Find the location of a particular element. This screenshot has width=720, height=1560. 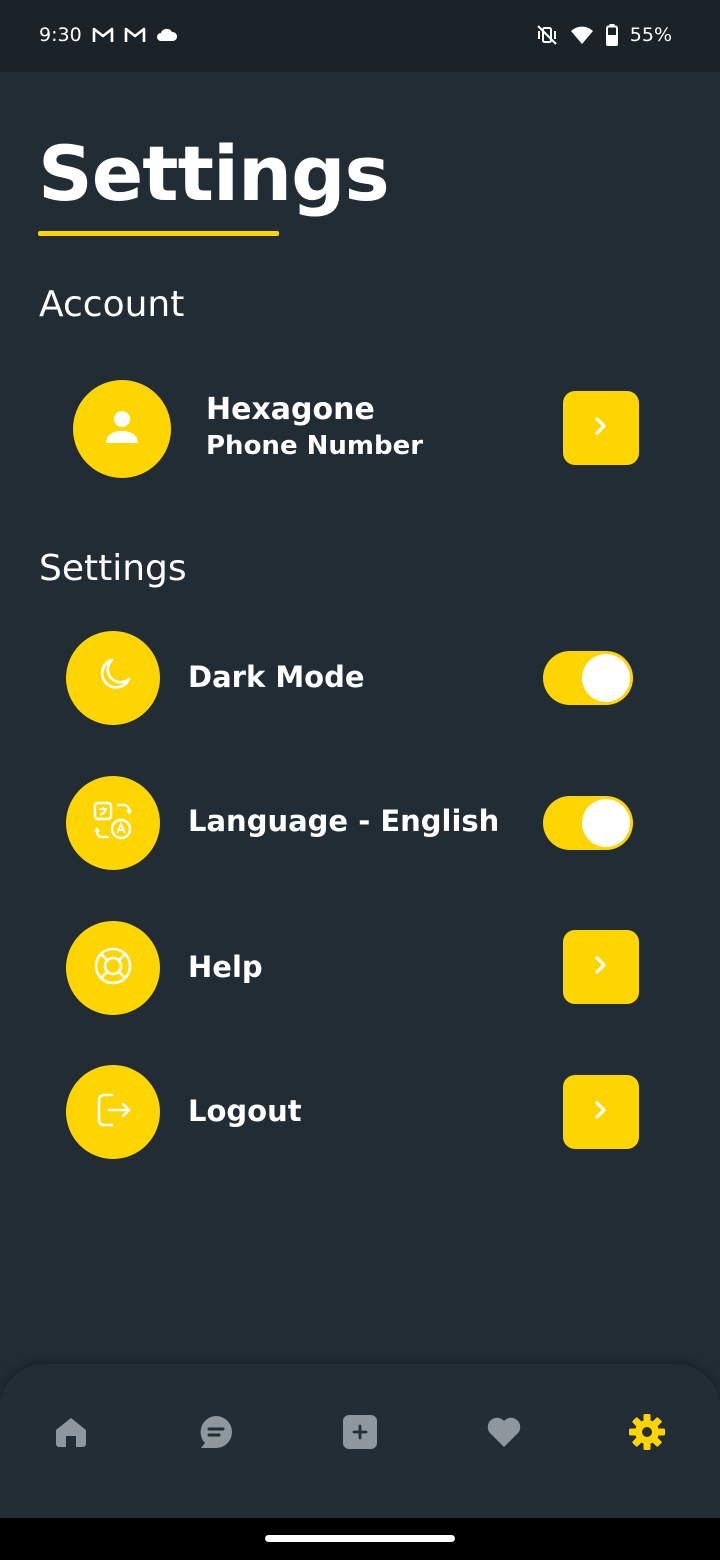

gear-icon is located at coordinates (647, 1434).